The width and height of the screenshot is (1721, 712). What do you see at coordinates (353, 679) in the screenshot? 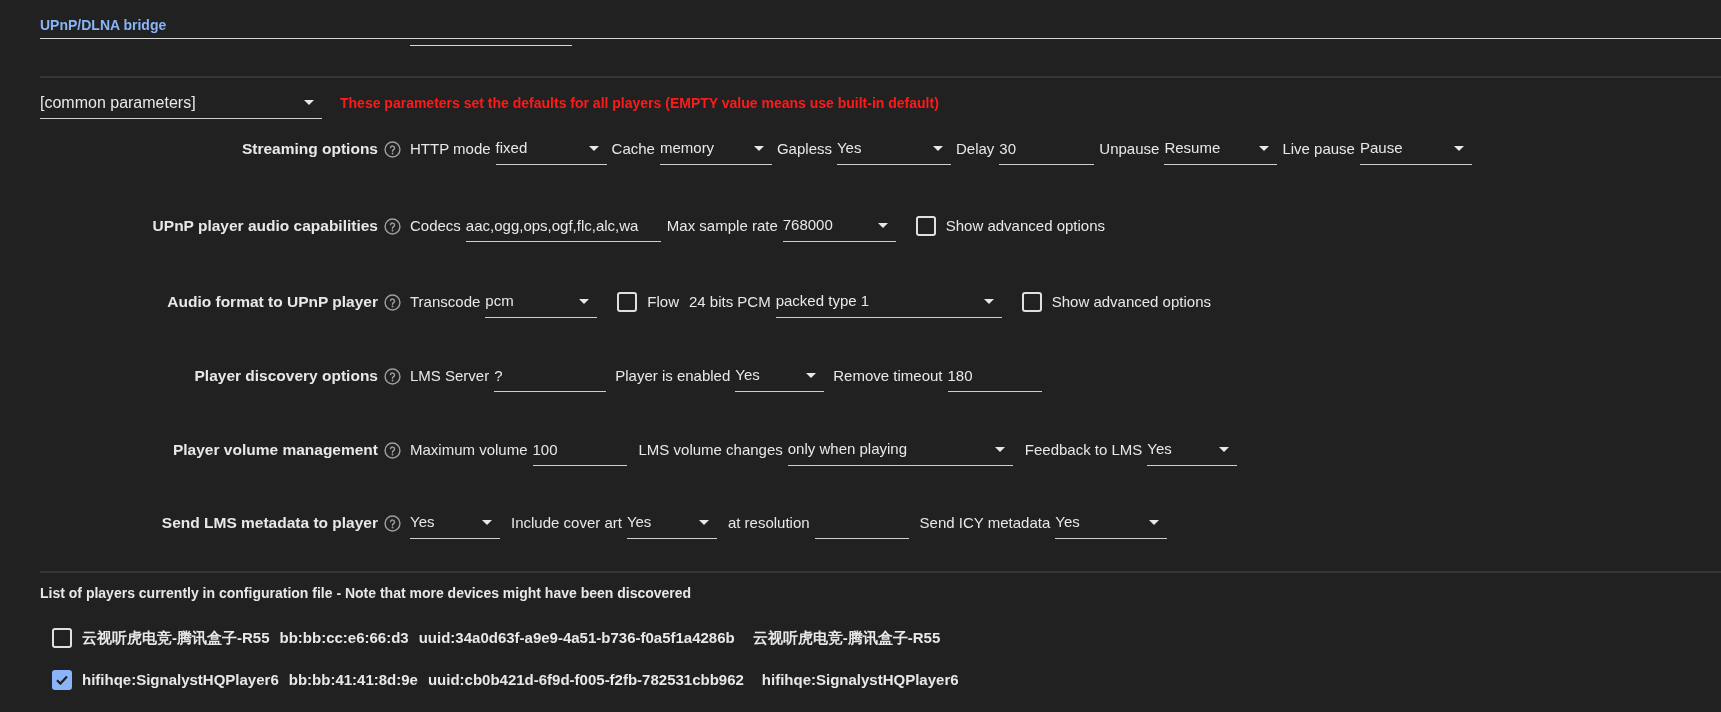
I see `mac-address: bb:bb:41:41:8d:9e` at bounding box center [353, 679].